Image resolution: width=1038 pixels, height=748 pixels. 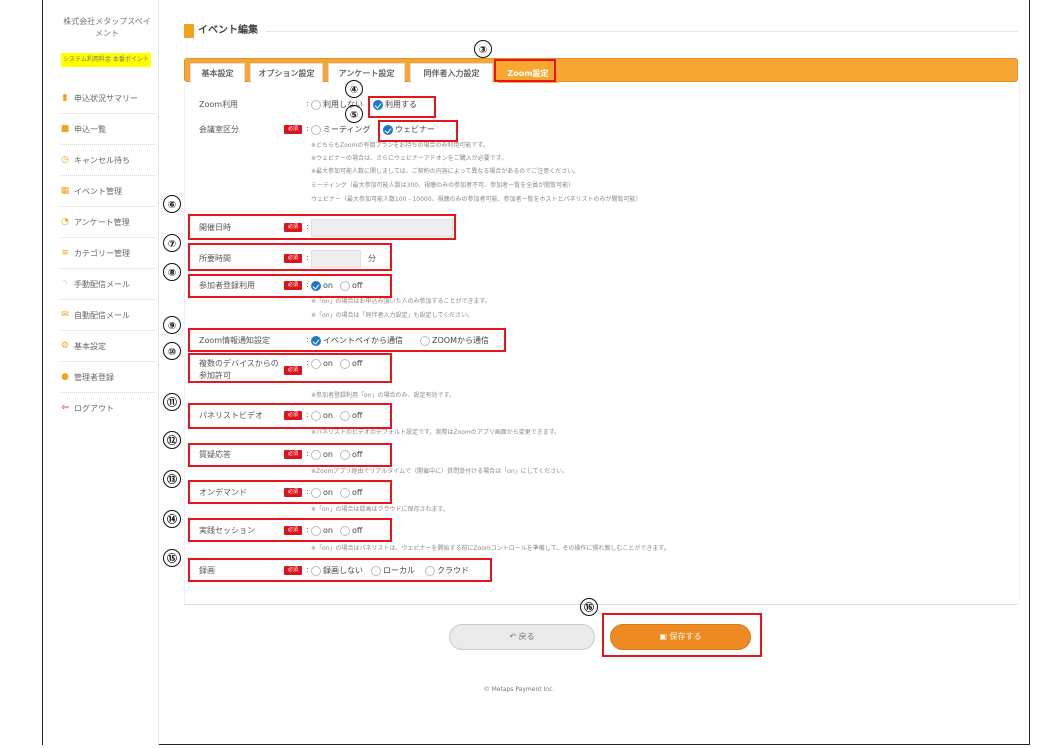 What do you see at coordinates (514, 636) in the screenshot?
I see `back-arrow-icon: ↶` at bounding box center [514, 636].